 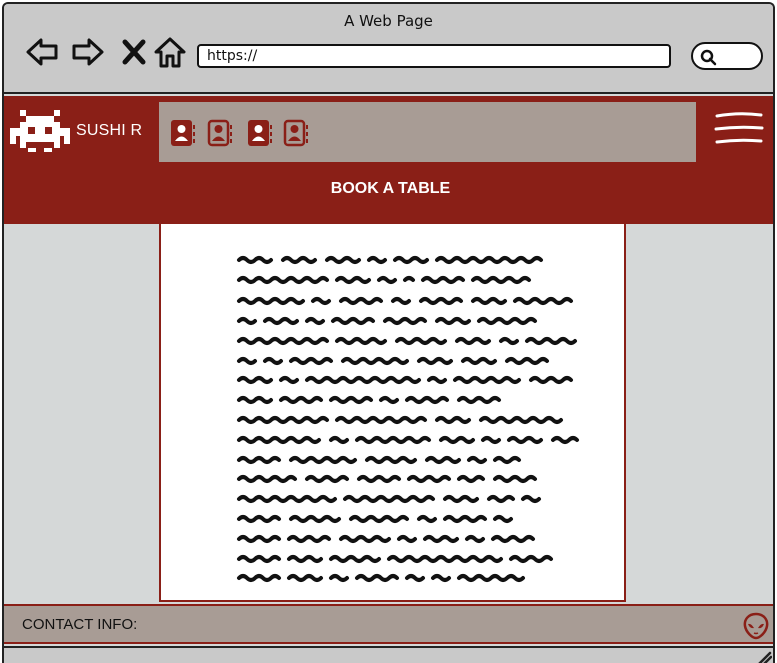 I want to click on contact-info-label: CONTACT INFO:, so click(x=80, y=624).